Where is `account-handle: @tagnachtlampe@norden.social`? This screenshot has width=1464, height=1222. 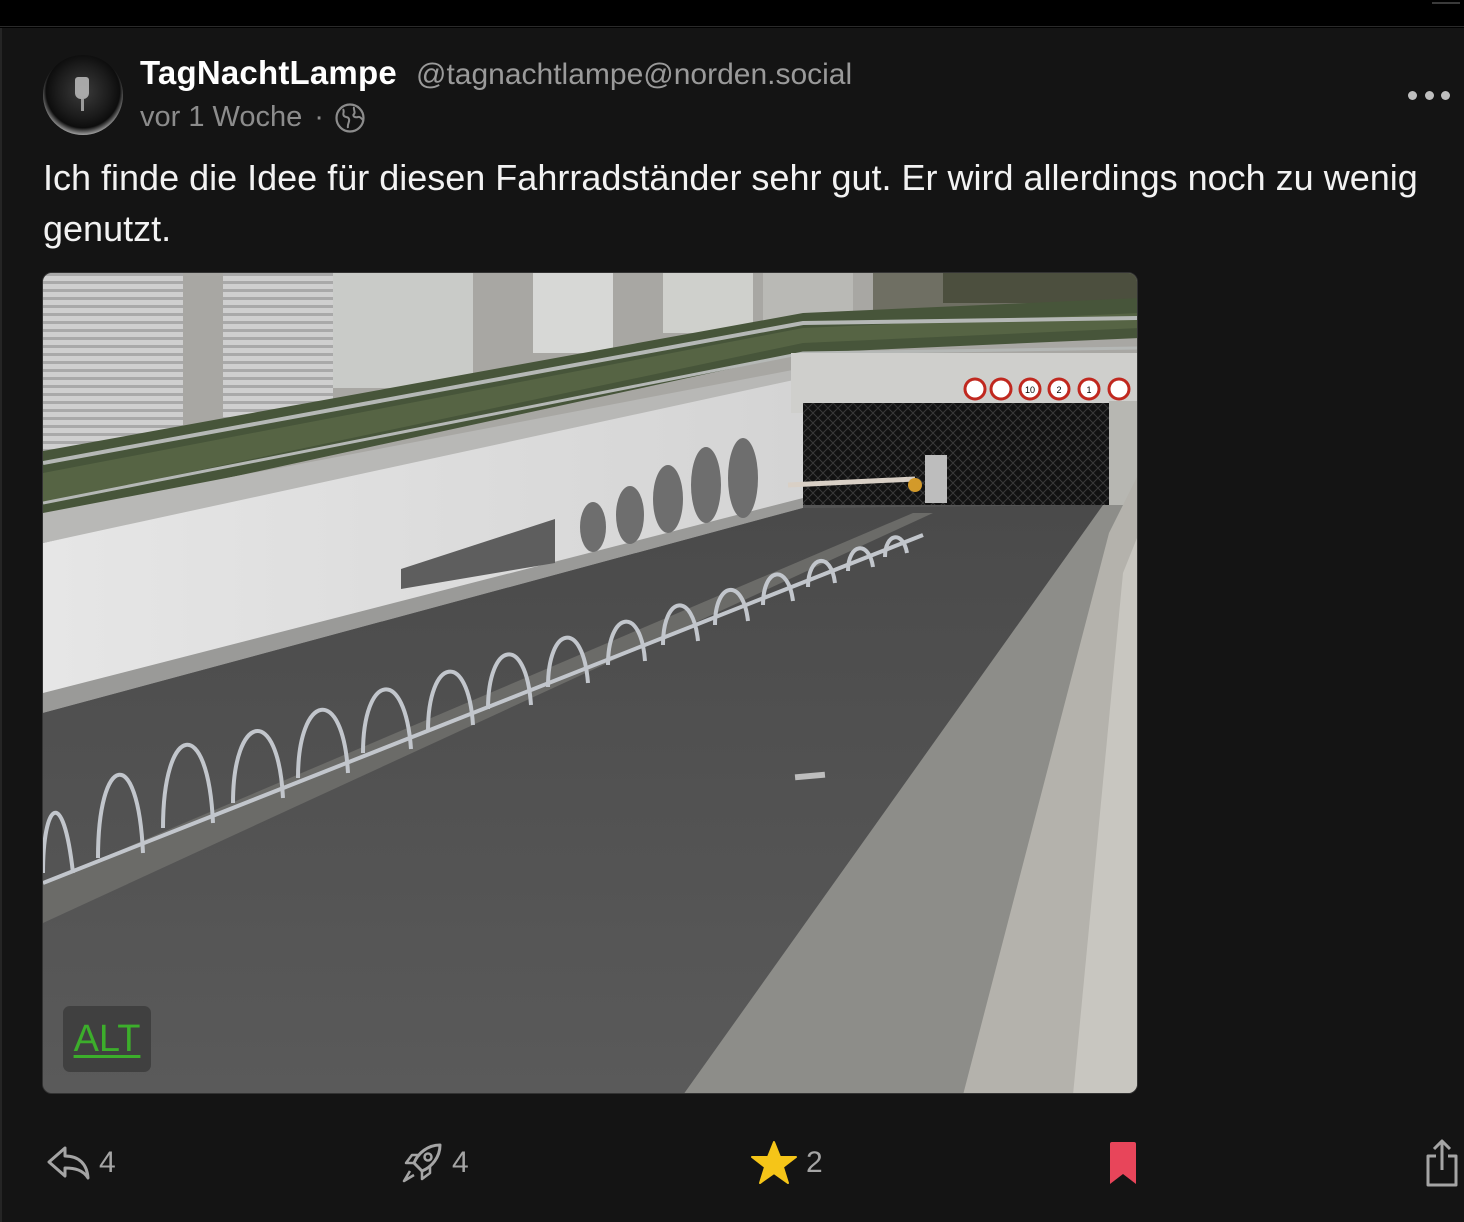
account-handle: @tagnachtlampe@norden.social is located at coordinates (634, 75).